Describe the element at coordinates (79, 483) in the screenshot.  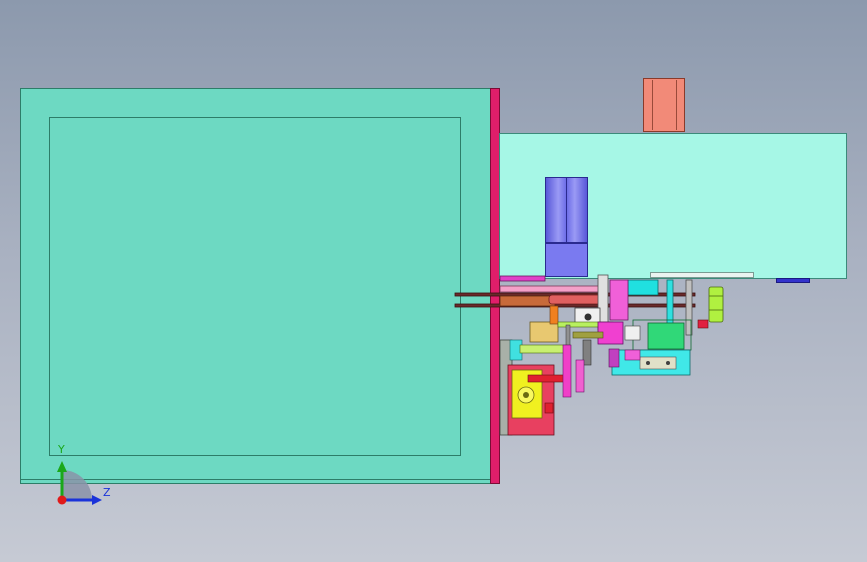
I see `coordinate-triad` at that location.